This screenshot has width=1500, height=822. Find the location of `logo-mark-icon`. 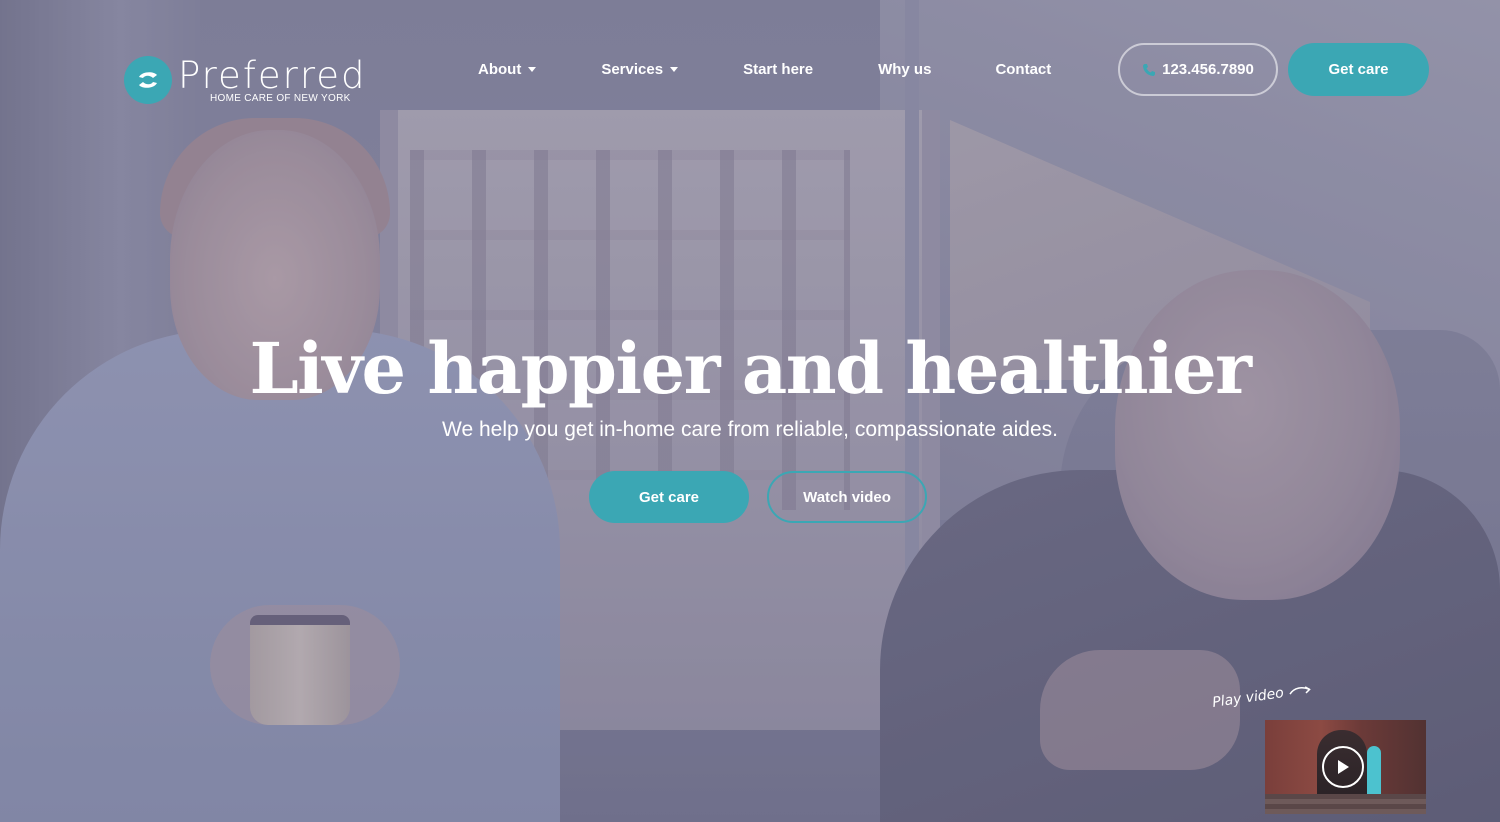

logo-mark-icon is located at coordinates (148, 80).